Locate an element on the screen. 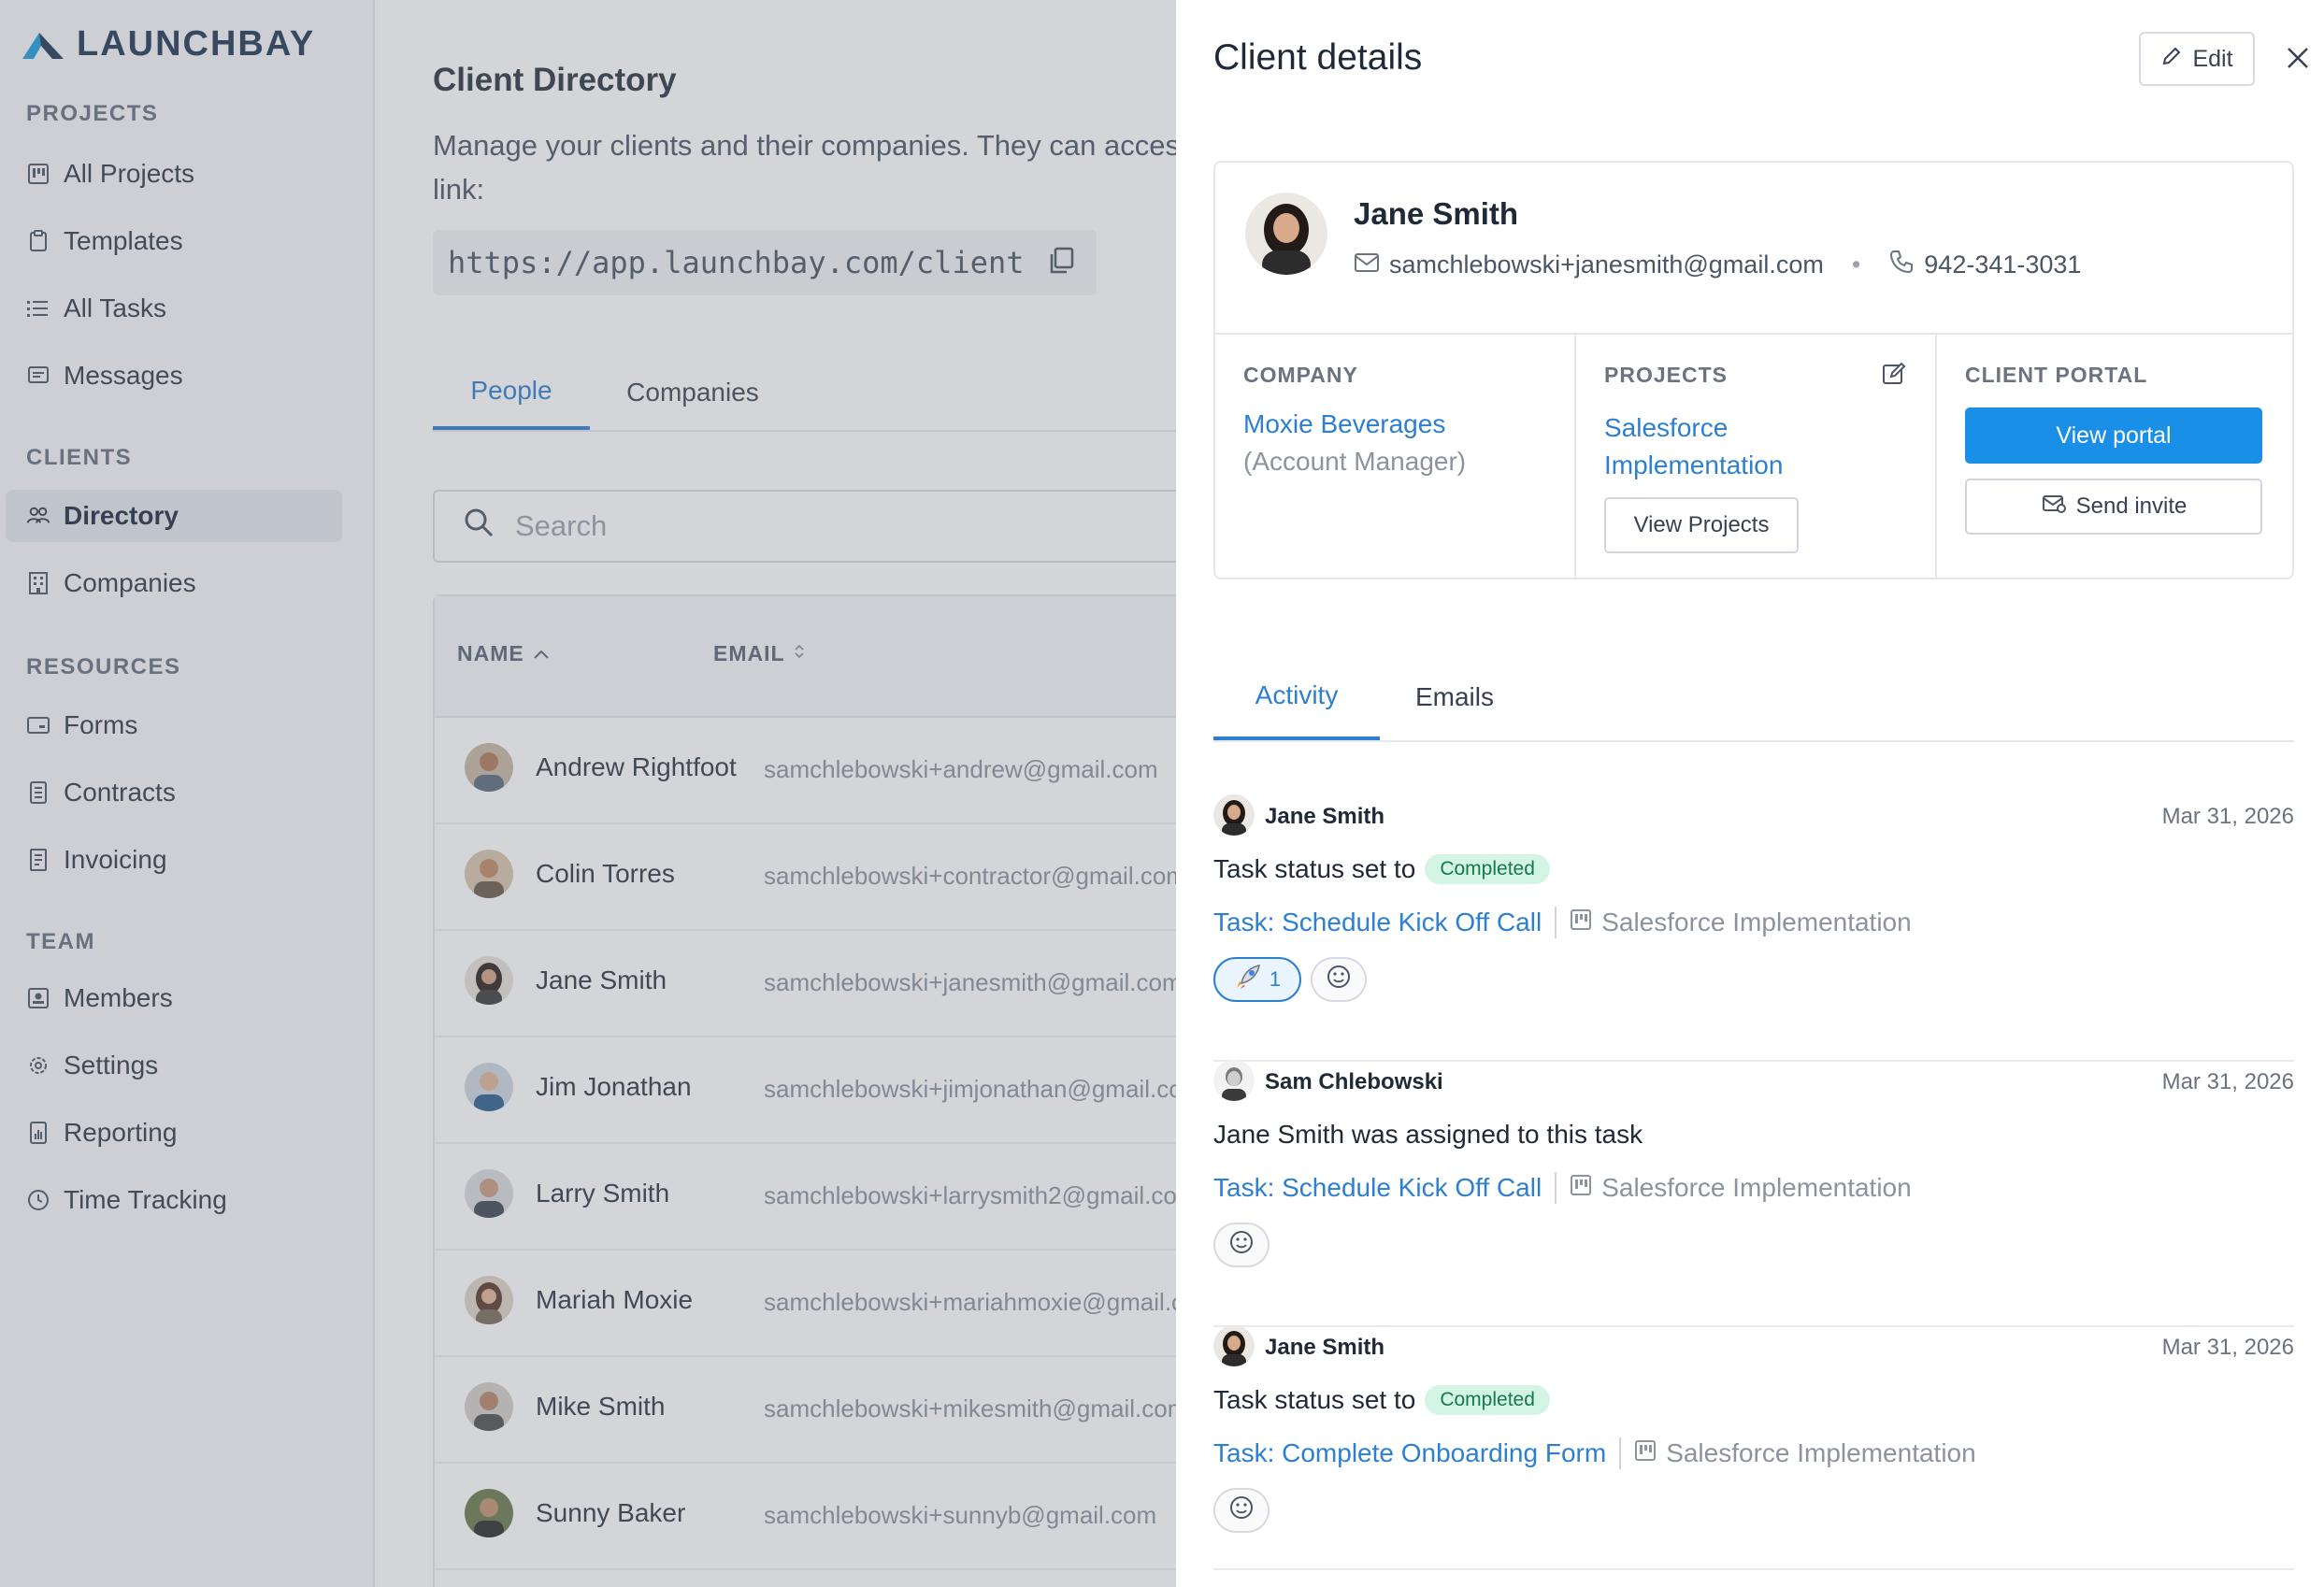 This screenshot has width=2324, height=1587. client-portal-header: CLIENT PORTAL is located at coordinates (2057, 375).